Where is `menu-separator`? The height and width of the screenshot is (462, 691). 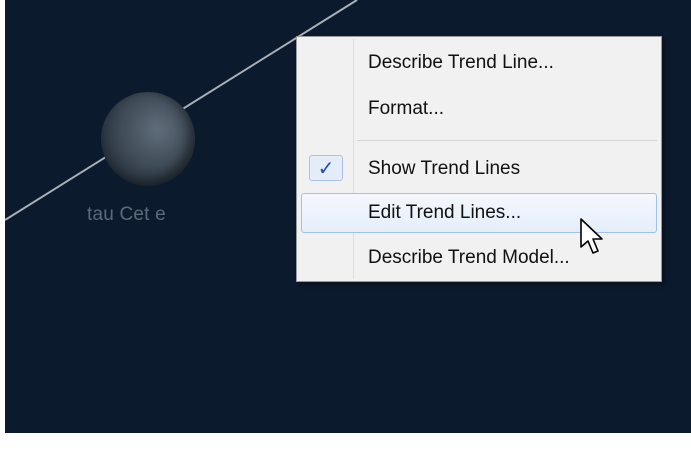
menu-separator is located at coordinates (507, 140).